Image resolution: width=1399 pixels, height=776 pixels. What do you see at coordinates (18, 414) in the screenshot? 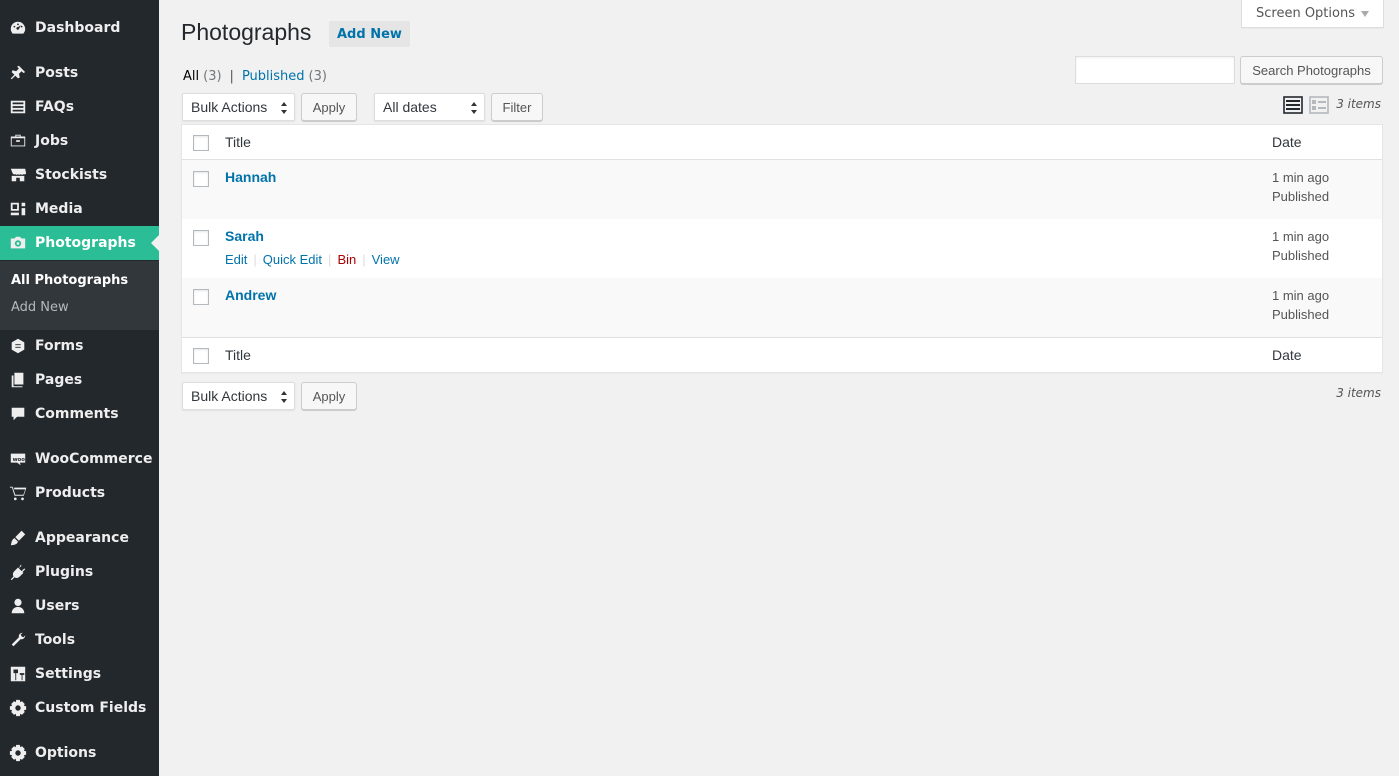
I see `comment-icon` at bounding box center [18, 414].